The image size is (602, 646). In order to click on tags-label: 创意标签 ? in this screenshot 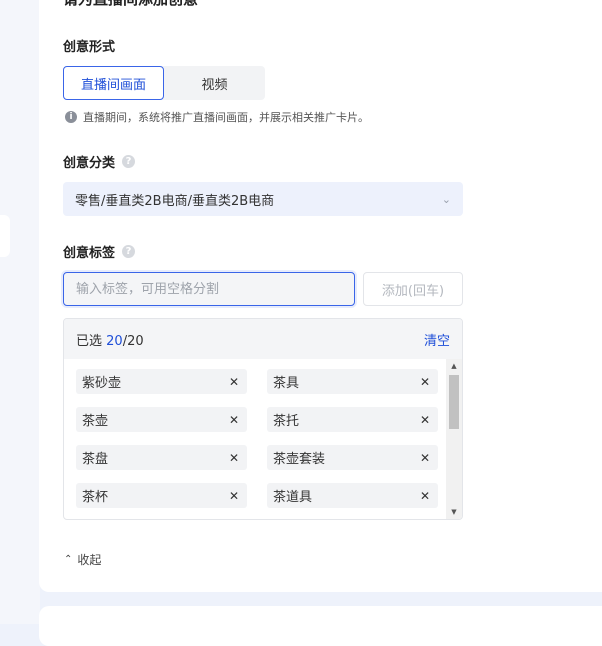, I will do `click(99, 251)`.